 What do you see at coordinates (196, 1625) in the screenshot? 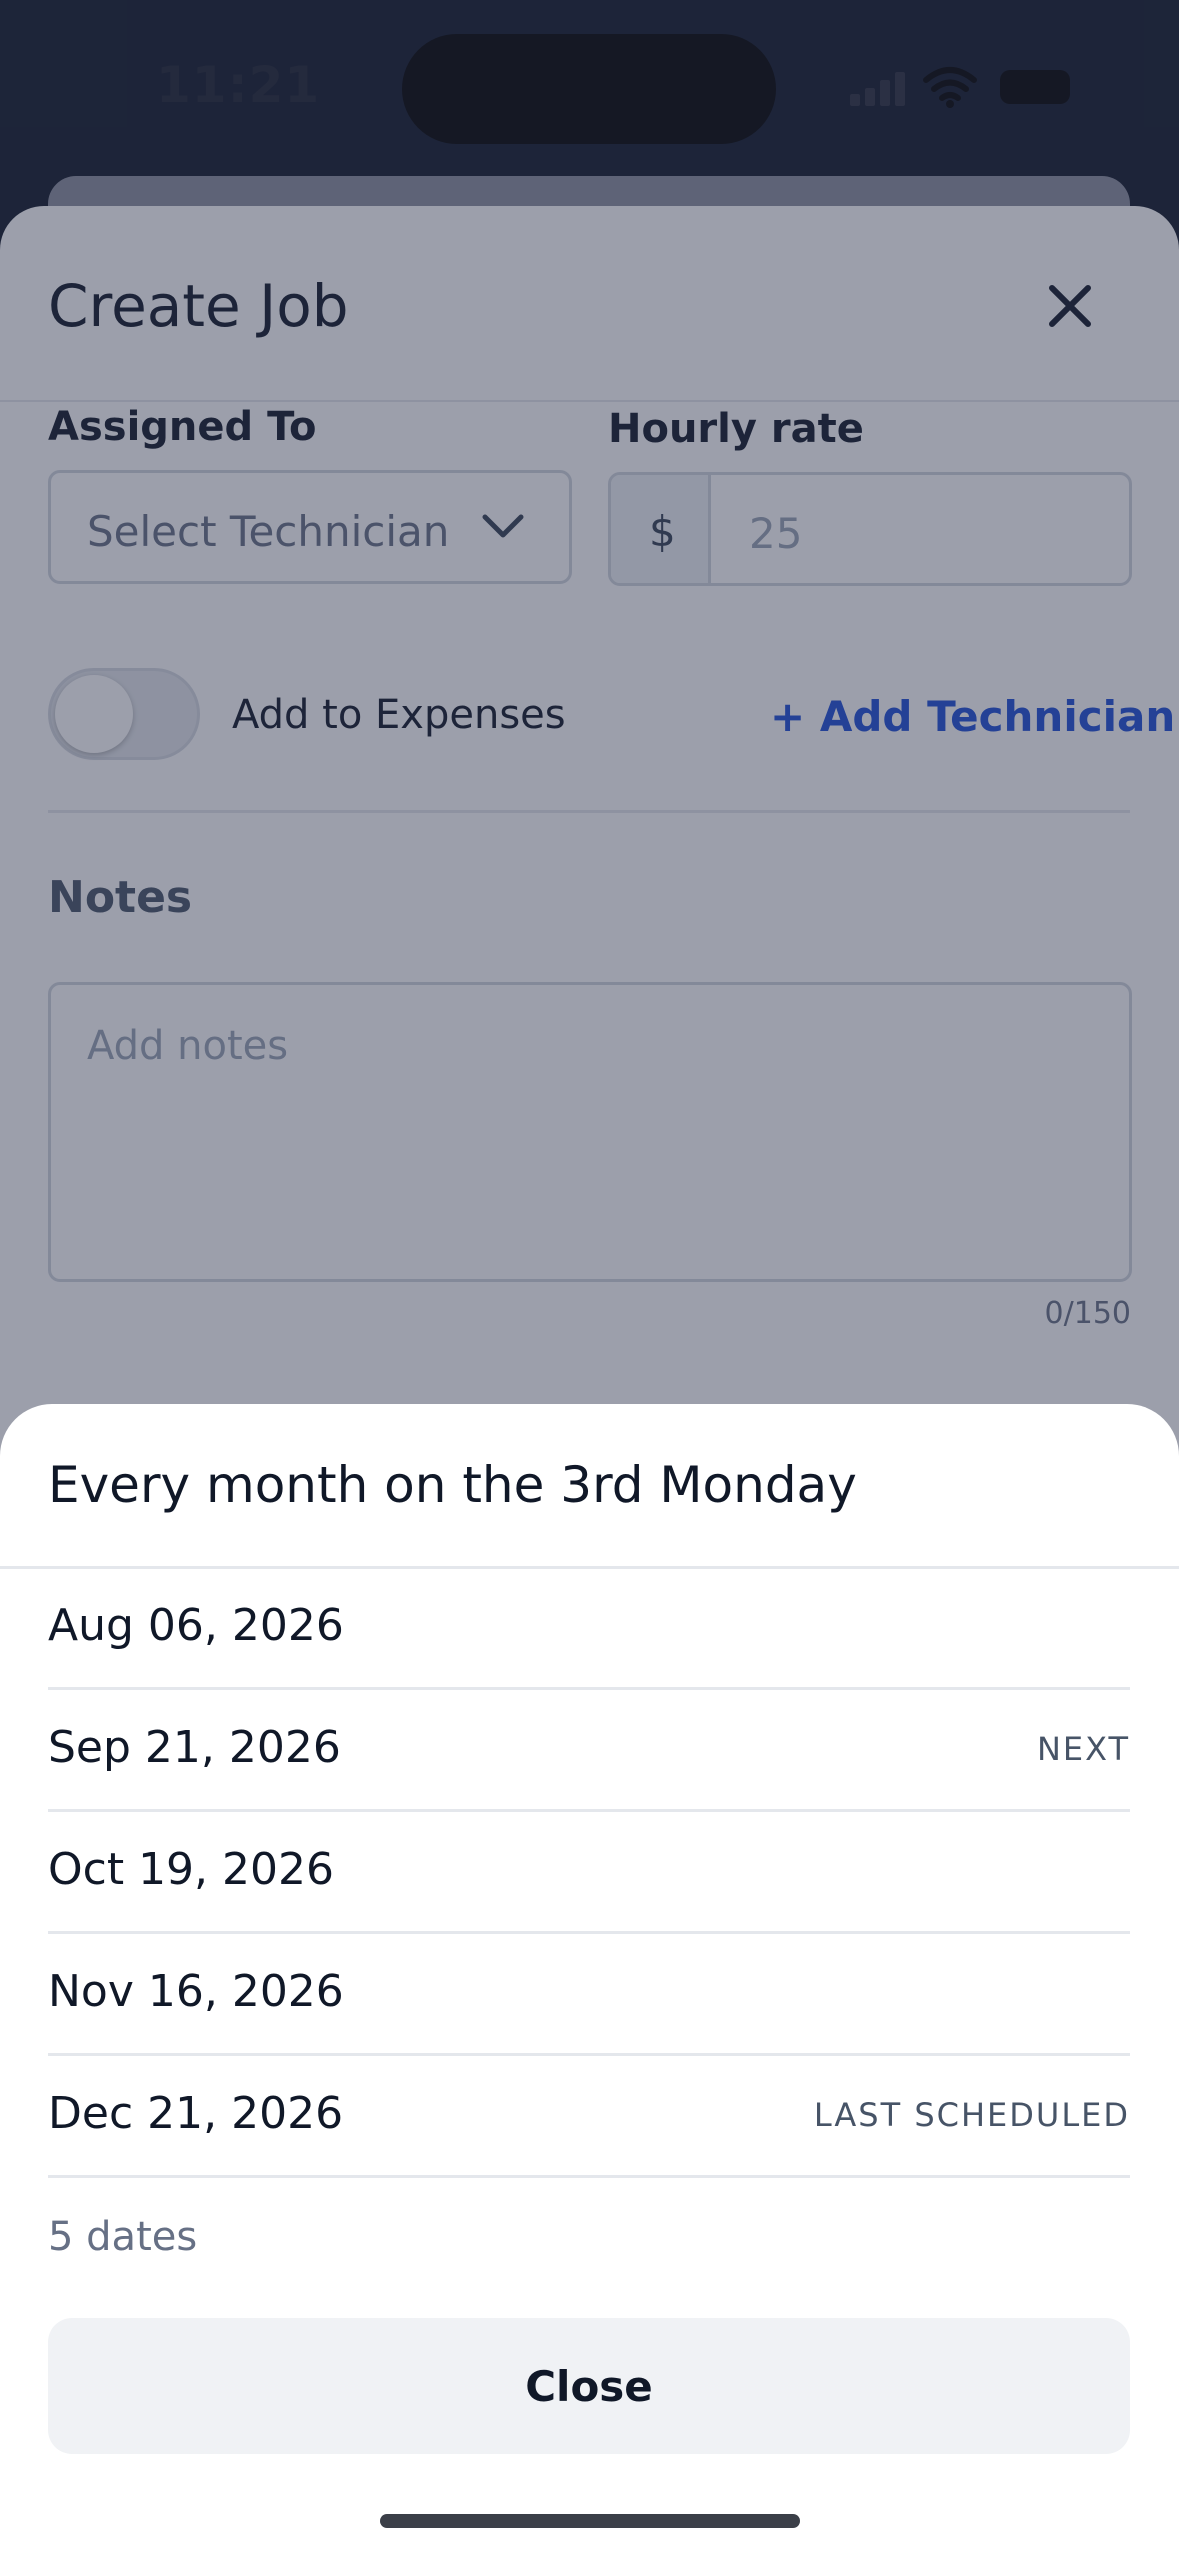
I see `date-text: Aug 06, 2026` at bounding box center [196, 1625].